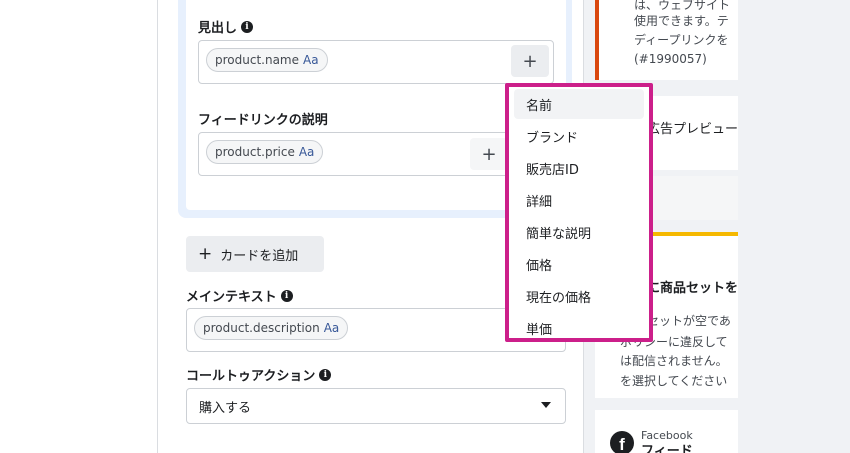  I want to click on dropdown-option: 価格, so click(579, 264).